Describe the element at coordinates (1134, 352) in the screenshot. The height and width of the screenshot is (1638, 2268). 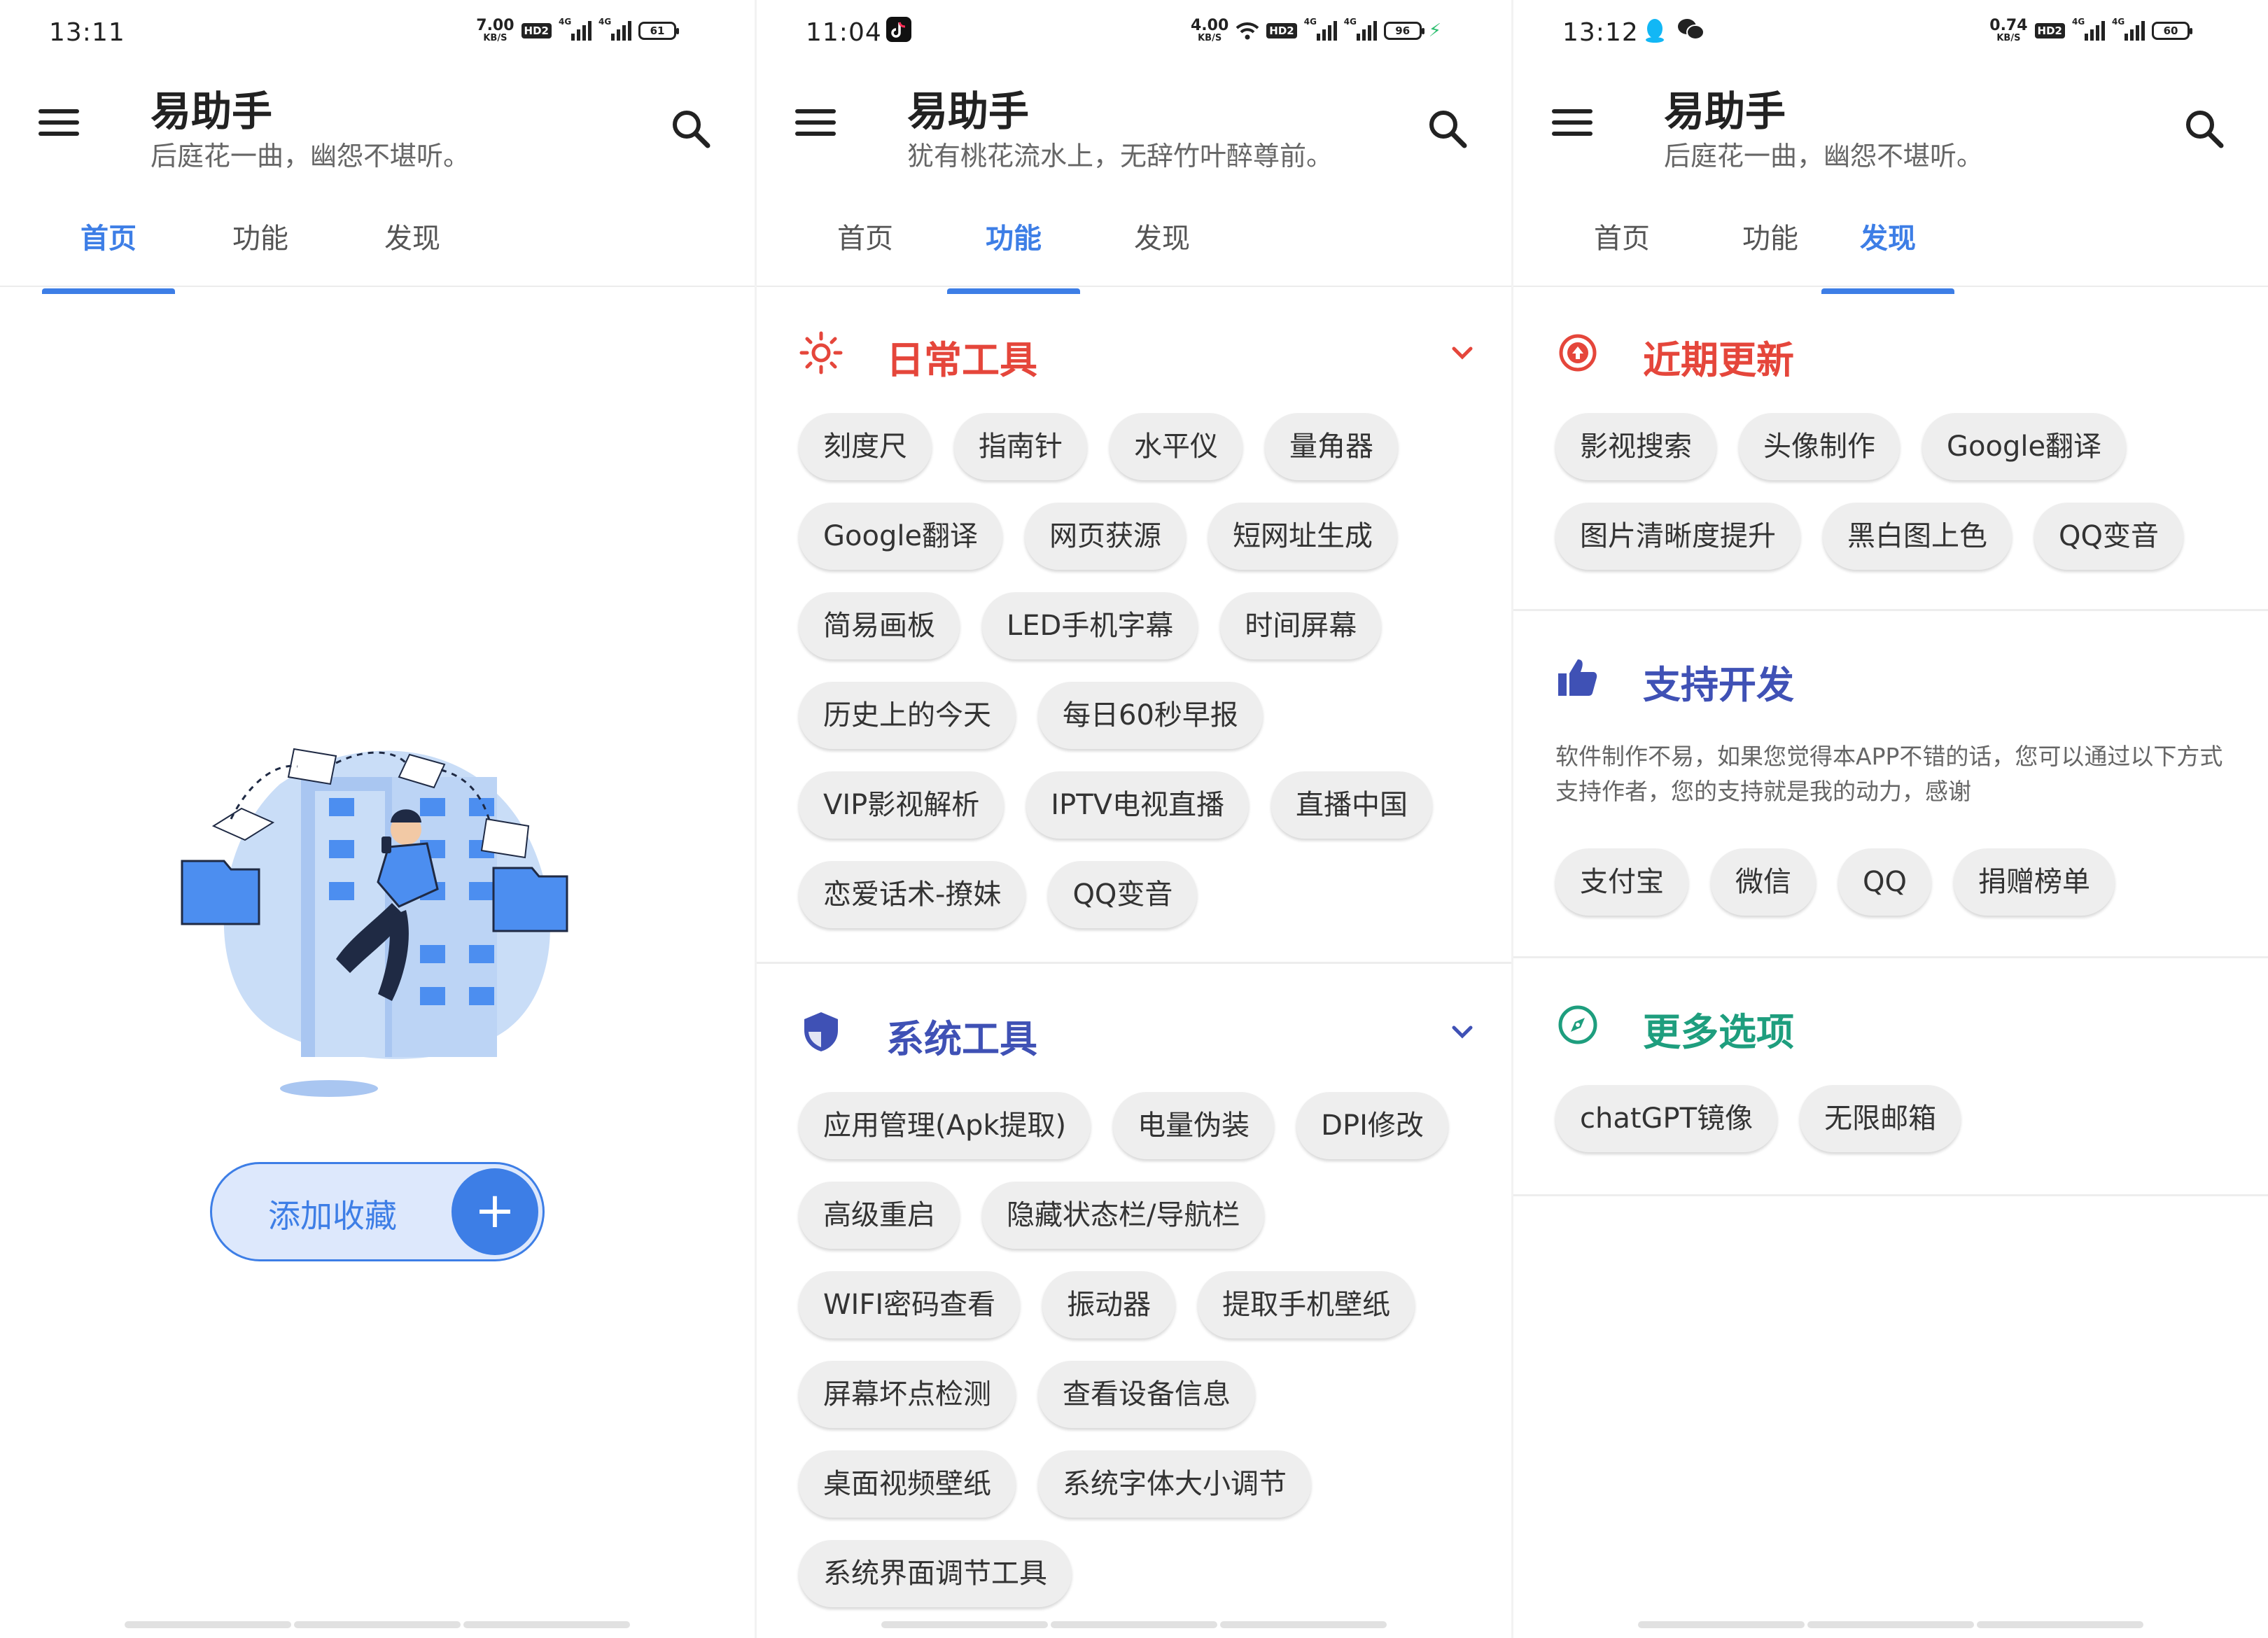
I see `section-daily-tools-header: 日常工具` at that location.